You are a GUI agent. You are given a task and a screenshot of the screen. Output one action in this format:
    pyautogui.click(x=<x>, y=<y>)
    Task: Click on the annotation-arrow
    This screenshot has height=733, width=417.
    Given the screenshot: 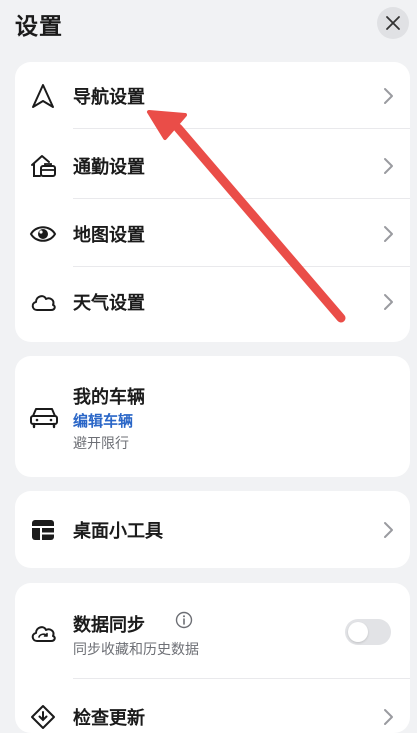 What is the action you would take?
    pyautogui.click(x=246, y=216)
    